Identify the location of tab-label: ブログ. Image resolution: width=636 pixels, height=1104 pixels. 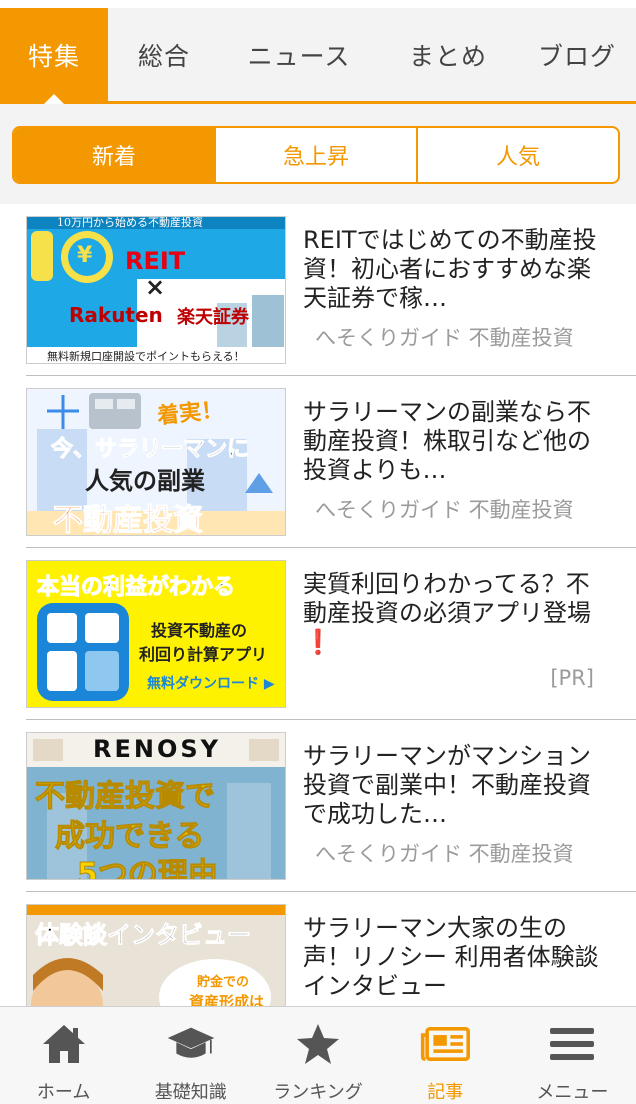
(576, 56).